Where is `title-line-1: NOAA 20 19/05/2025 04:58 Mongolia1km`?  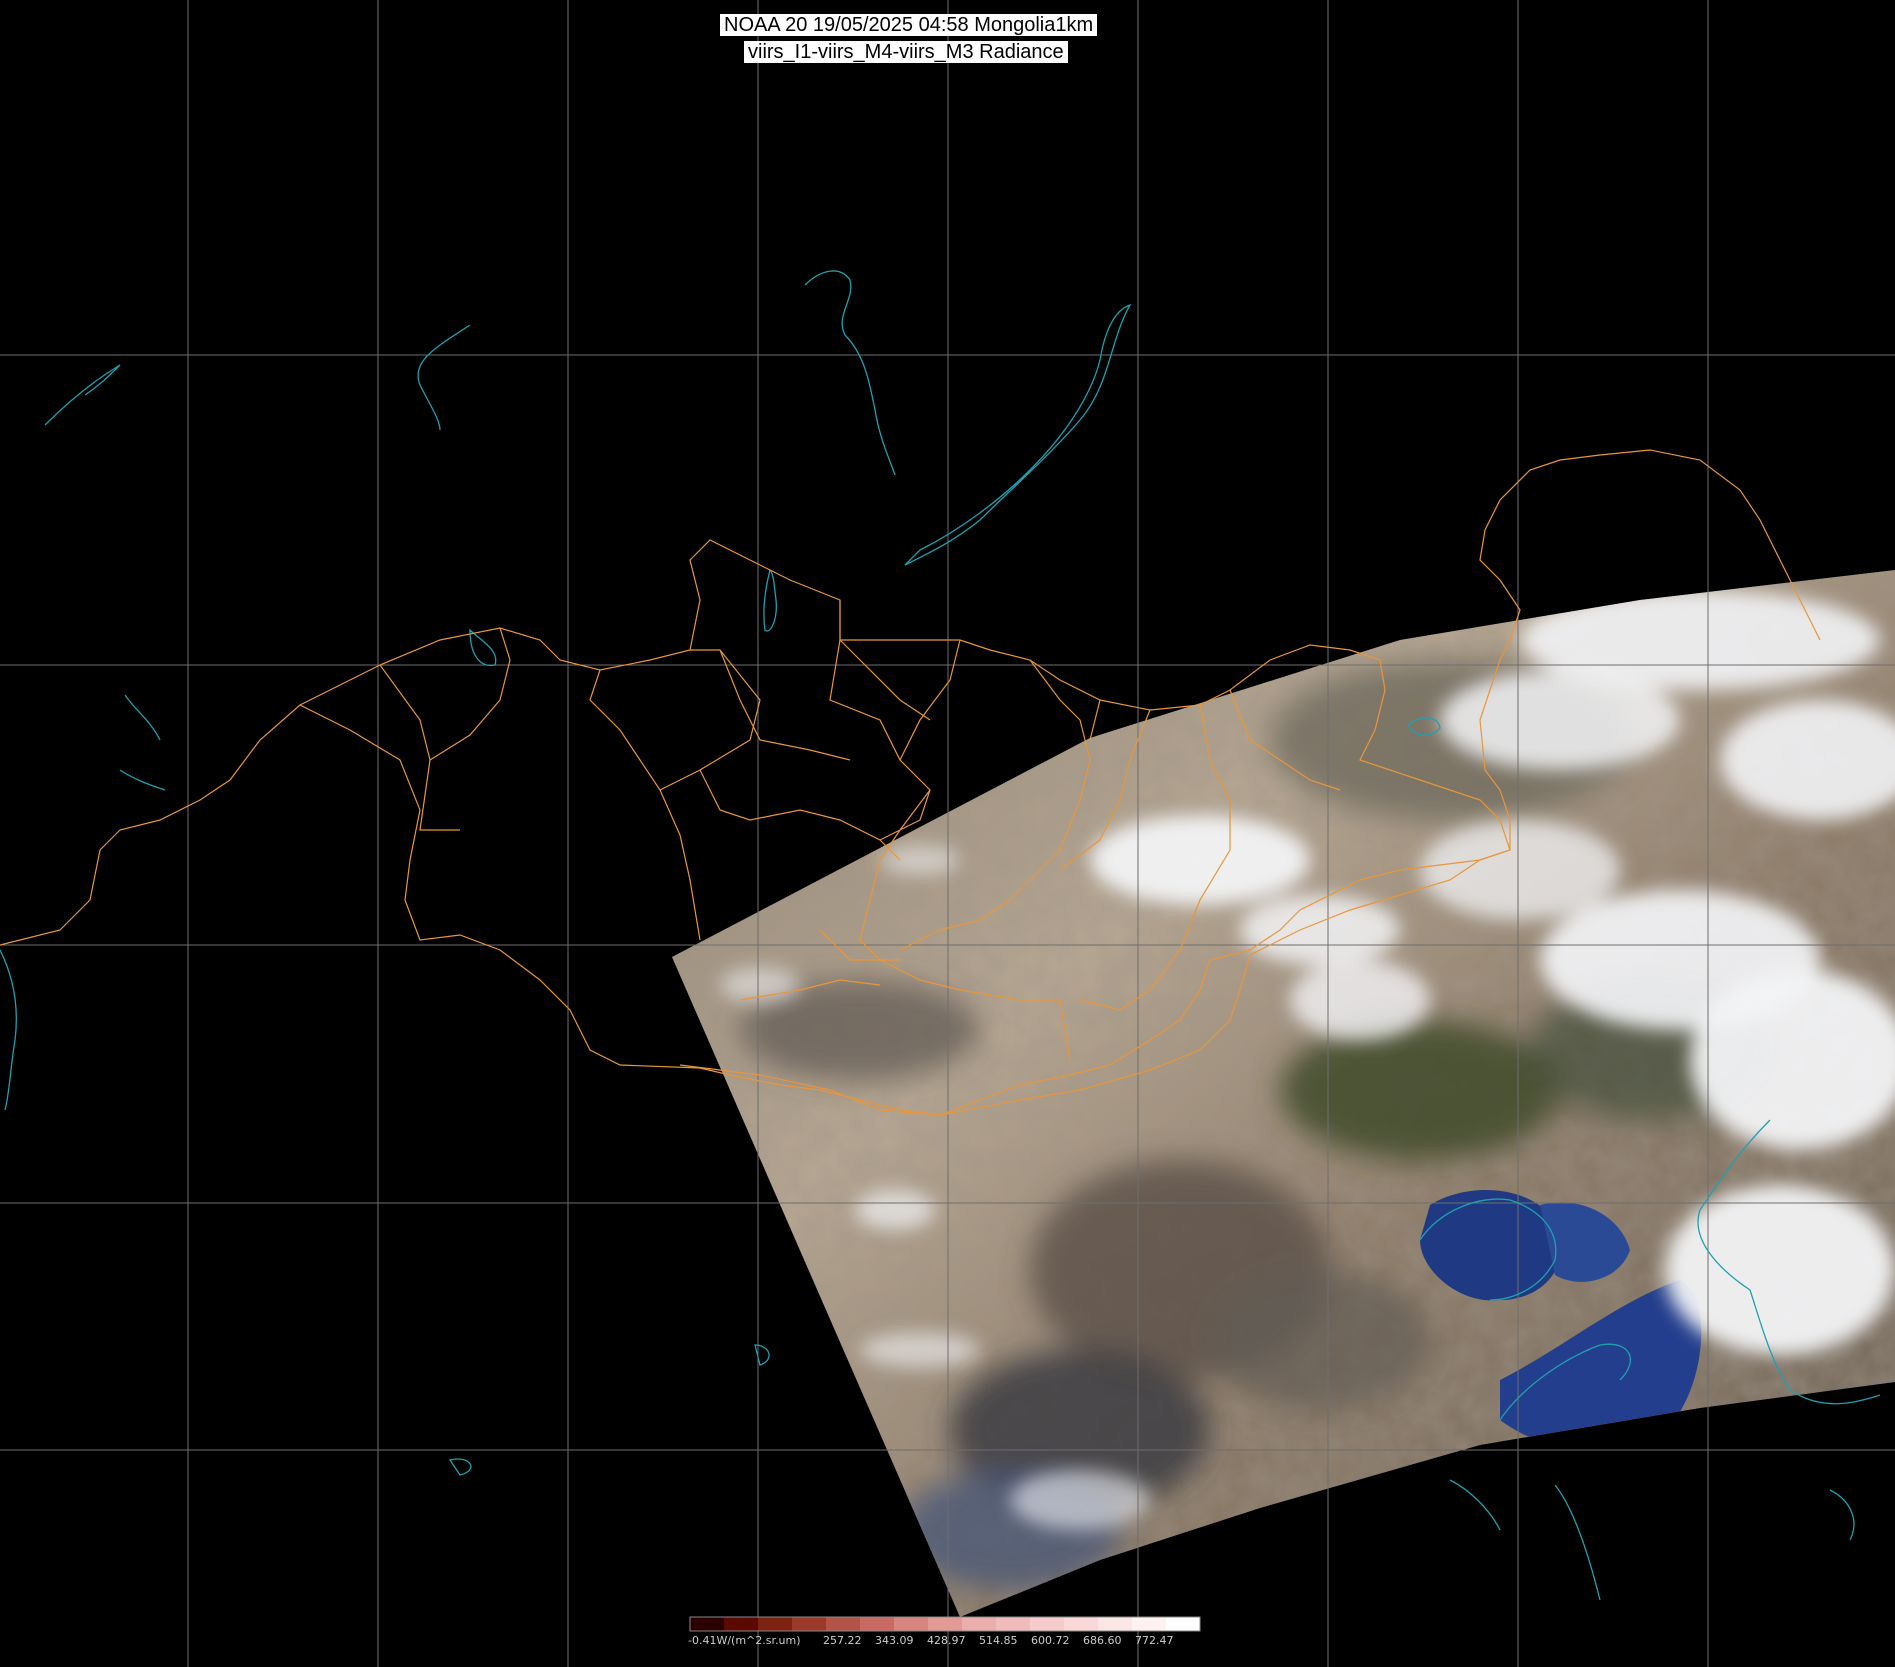
title-line-1: NOAA 20 19/05/2025 04:58 Mongolia1km is located at coordinates (909, 25).